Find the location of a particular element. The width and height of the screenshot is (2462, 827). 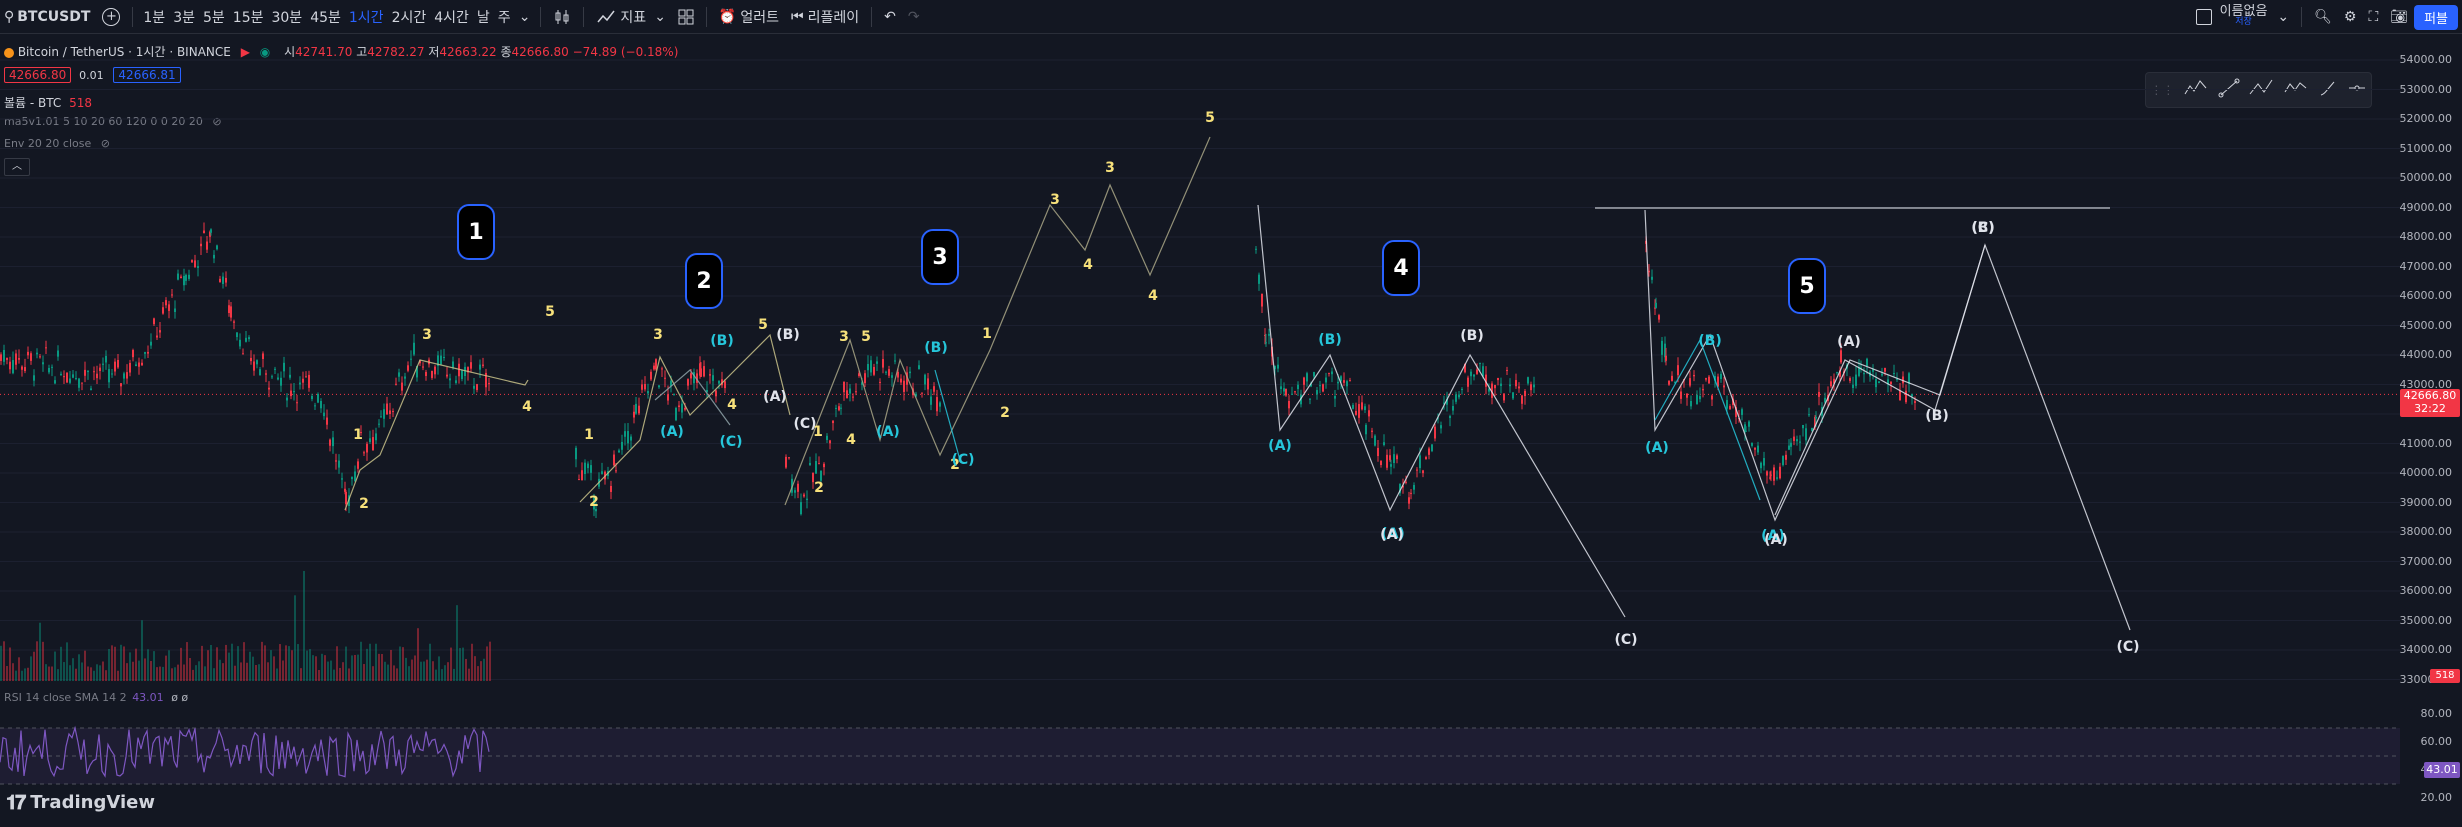

templates-button is located at coordinates (686, 17).